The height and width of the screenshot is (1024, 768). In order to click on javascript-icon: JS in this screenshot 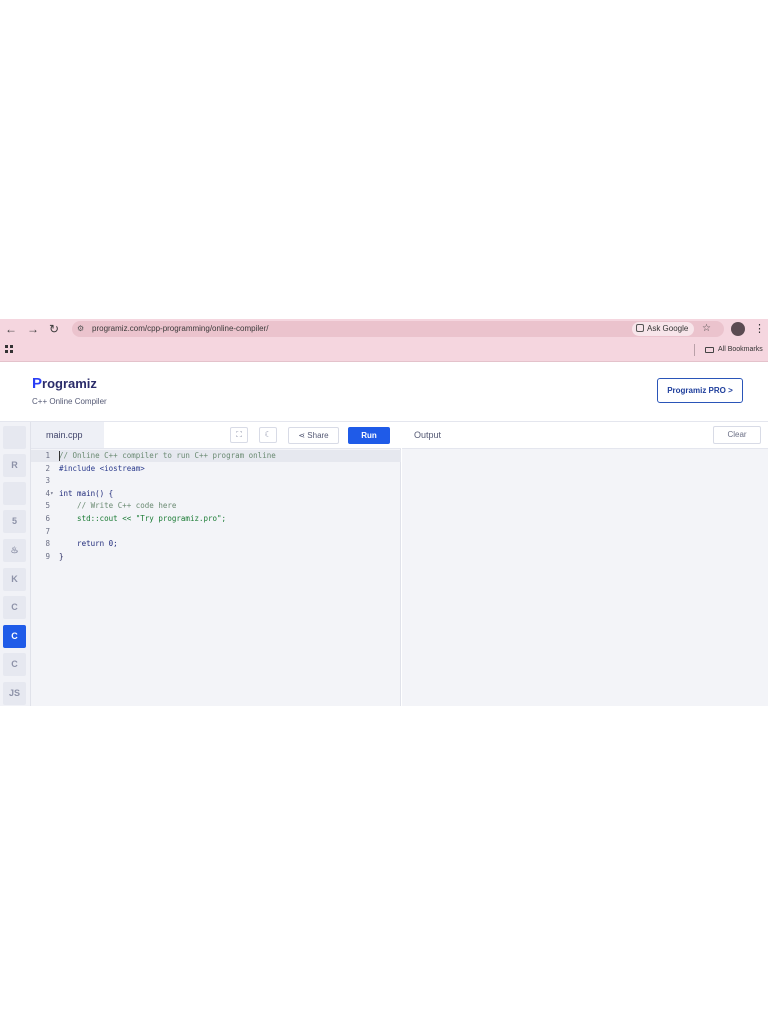, I will do `click(14, 693)`.